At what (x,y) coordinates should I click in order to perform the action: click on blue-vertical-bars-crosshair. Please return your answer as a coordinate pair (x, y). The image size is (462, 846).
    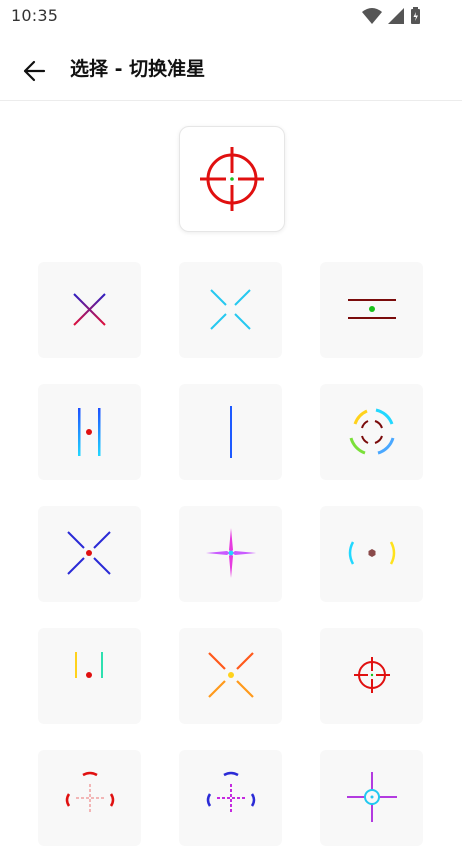
    Looking at the image, I should click on (89, 432).